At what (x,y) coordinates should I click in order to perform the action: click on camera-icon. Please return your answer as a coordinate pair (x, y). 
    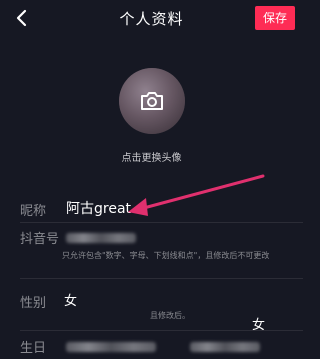
    Looking at the image, I should click on (152, 101).